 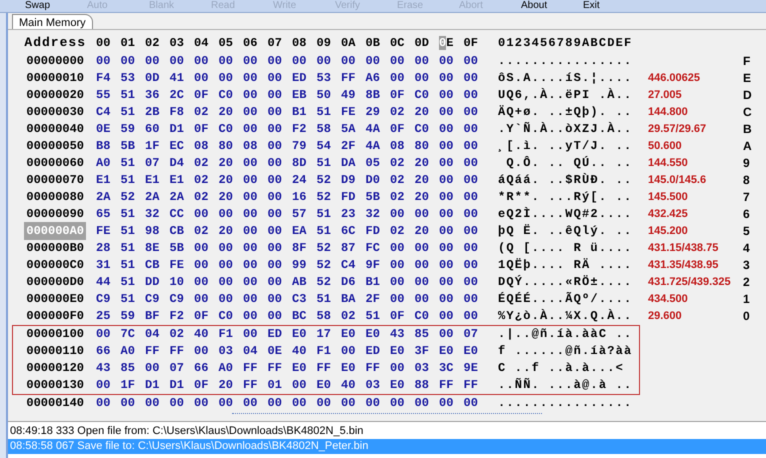 I want to click on address-cell-text: 00000120, so click(x=55, y=368).